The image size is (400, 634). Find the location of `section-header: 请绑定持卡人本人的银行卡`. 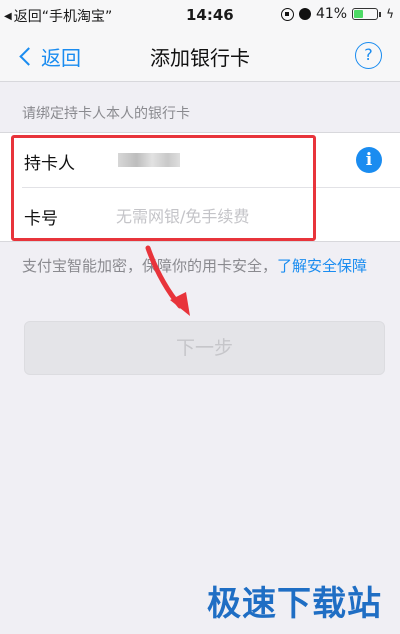

section-header: 请绑定持卡人本人的银行卡 is located at coordinates (106, 114).